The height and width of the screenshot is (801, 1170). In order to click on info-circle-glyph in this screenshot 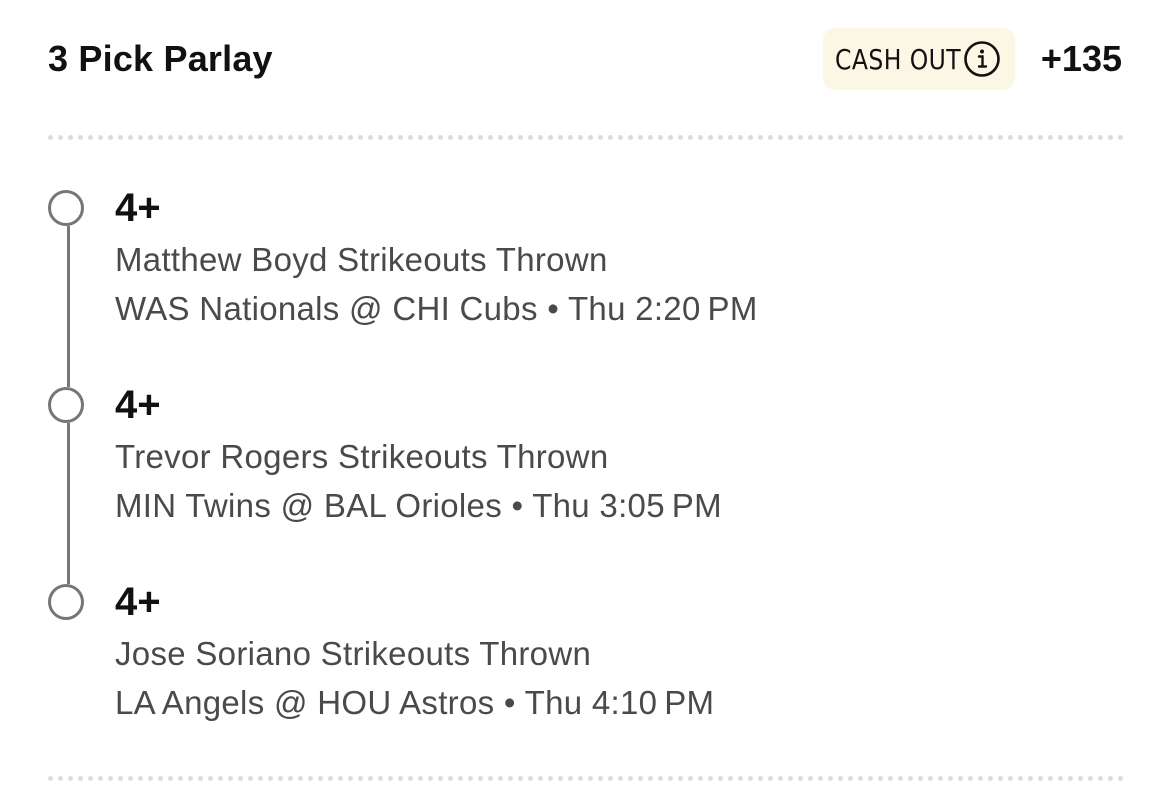, I will do `click(982, 59)`.